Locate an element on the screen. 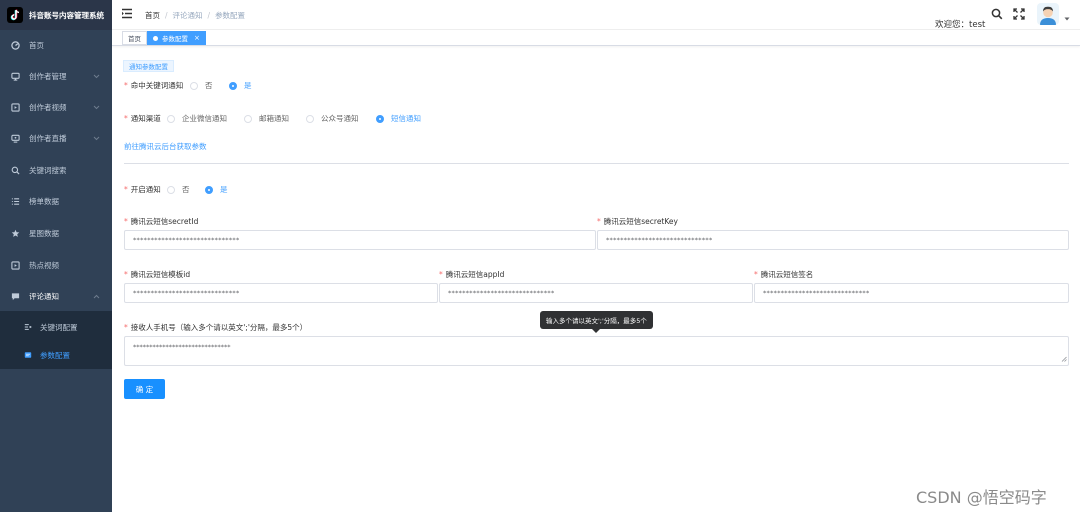 The width and height of the screenshot is (1080, 512). sign-name-label: * 腾讯云短信签名 is located at coordinates (784, 274).